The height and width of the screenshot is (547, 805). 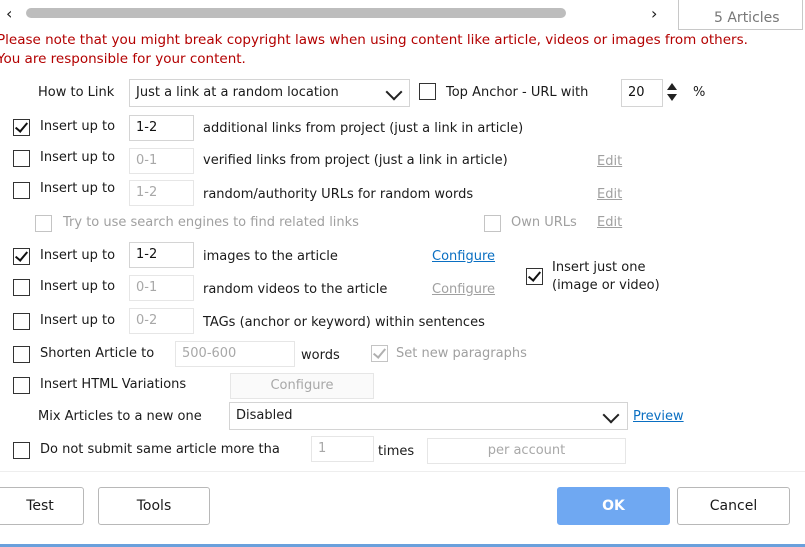 I want to click on search-engines-checkbox, so click(x=43, y=223).